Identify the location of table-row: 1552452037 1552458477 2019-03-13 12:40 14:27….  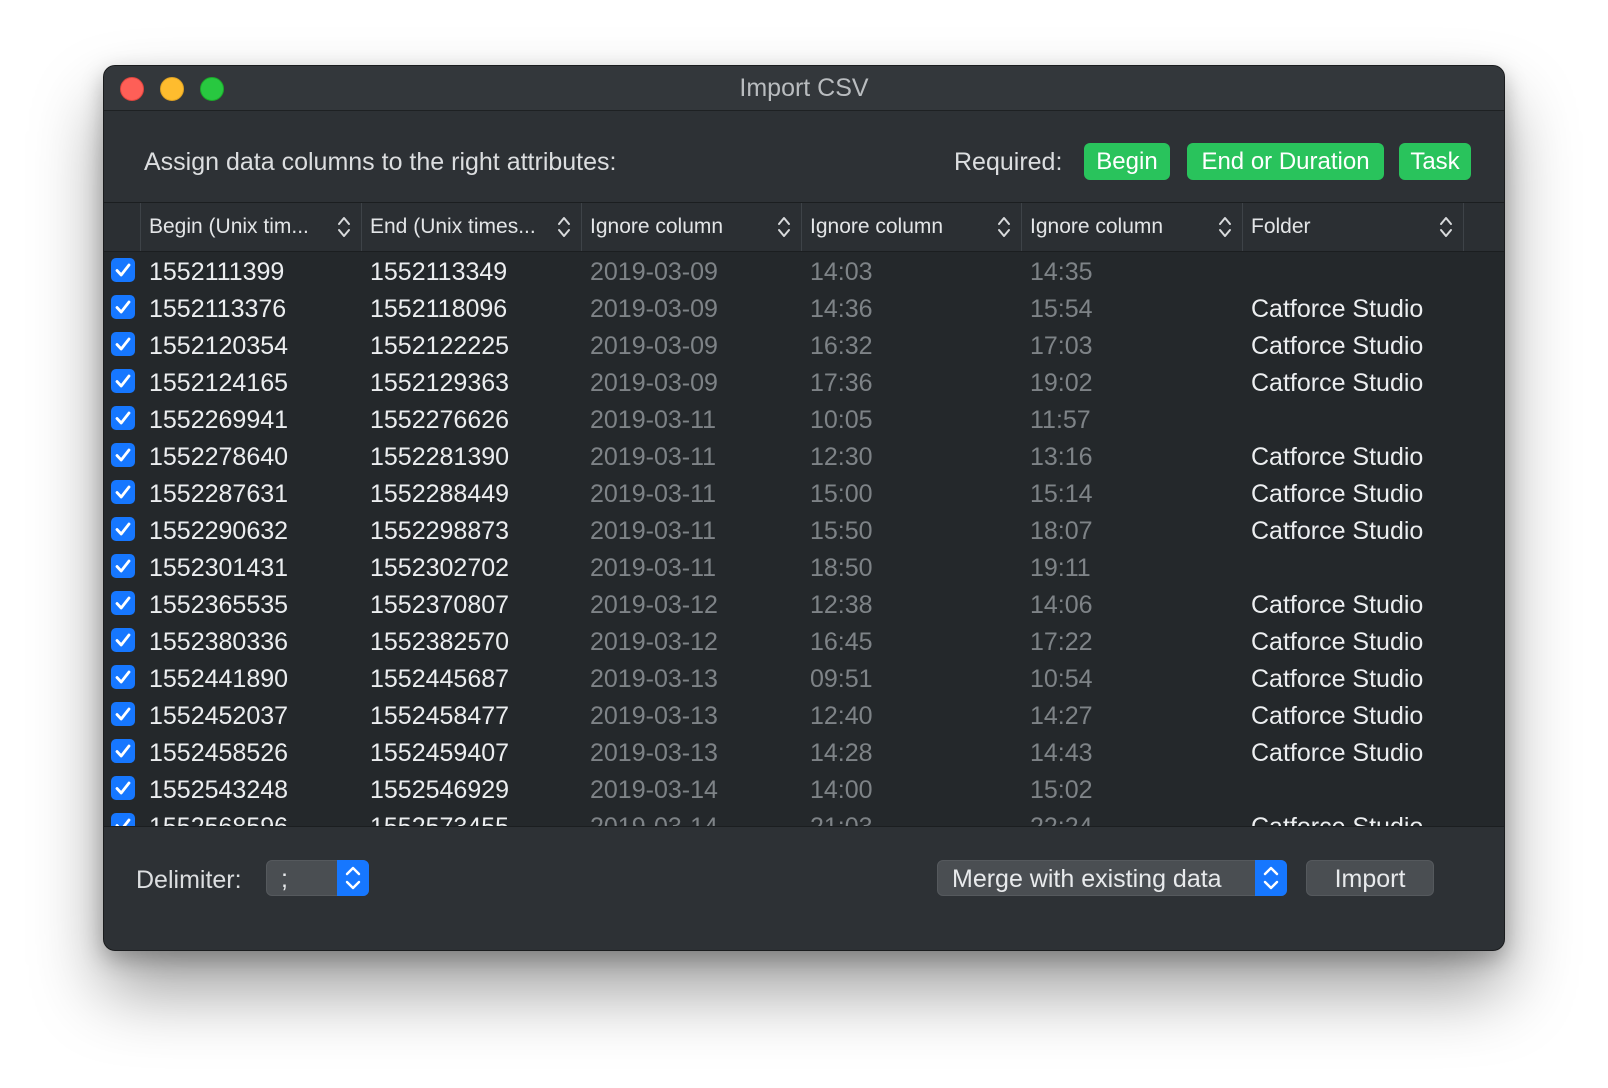
(804, 716).